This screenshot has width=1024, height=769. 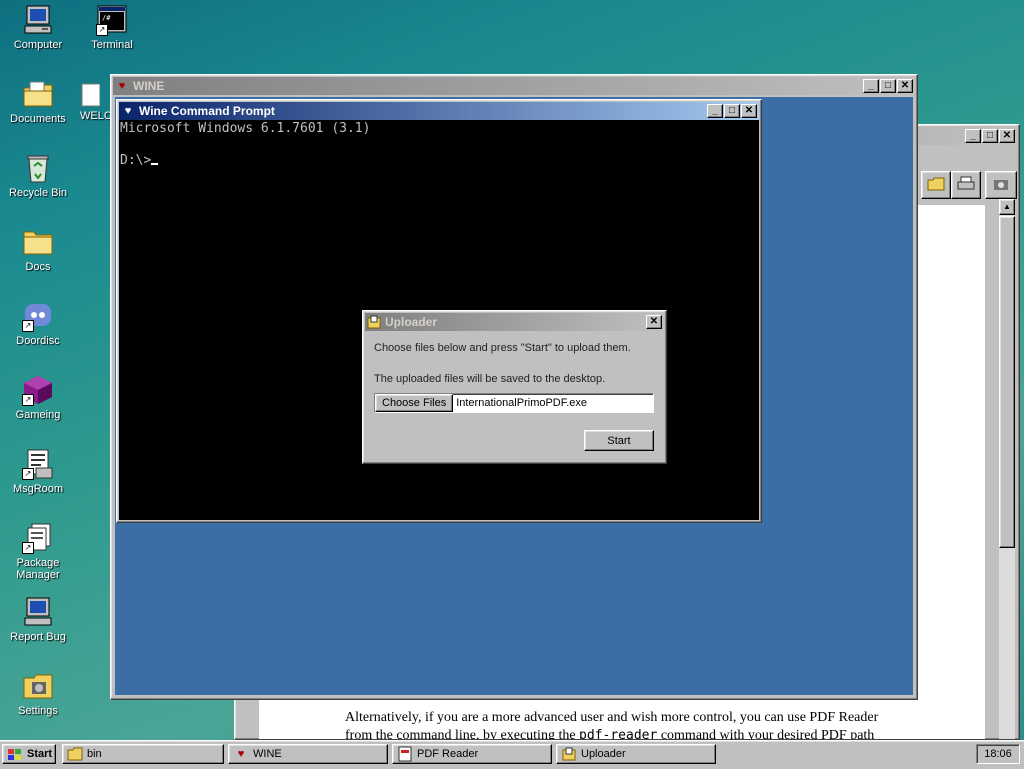 I want to click on cmd-title-buttons: _ □ ✕, so click(x=731, y=111).